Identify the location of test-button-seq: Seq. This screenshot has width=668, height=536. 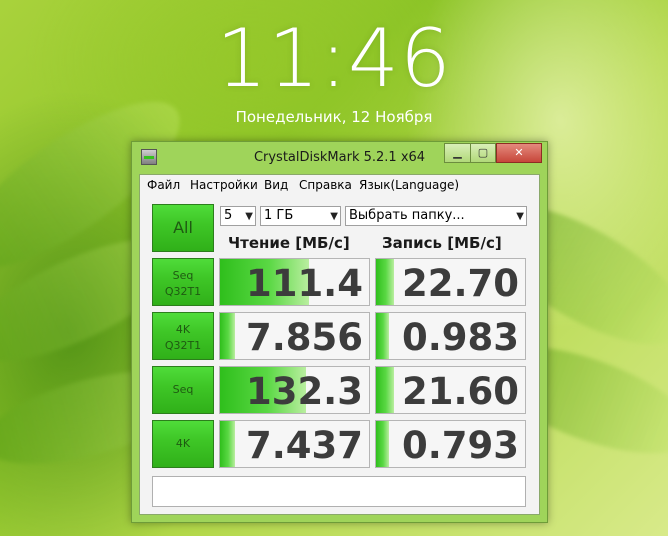
(183, 390).